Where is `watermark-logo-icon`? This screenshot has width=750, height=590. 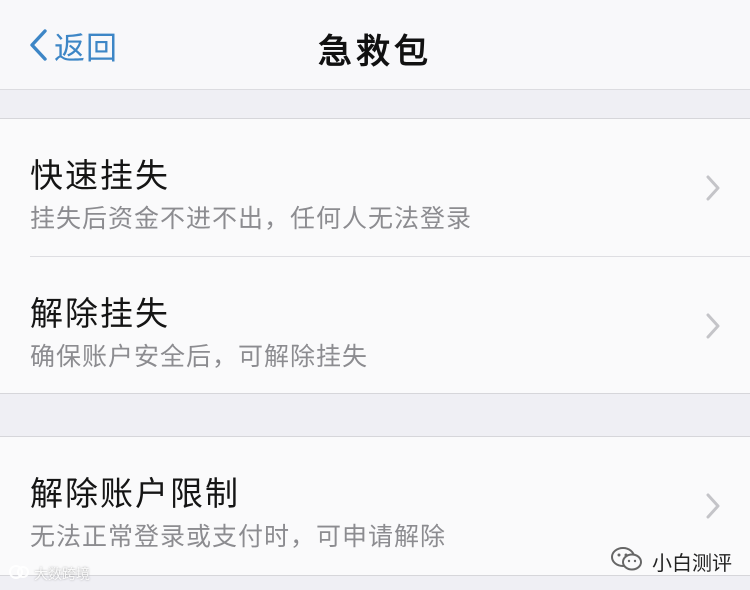 watermark-logo-icon is located at coordinates (19, 574).